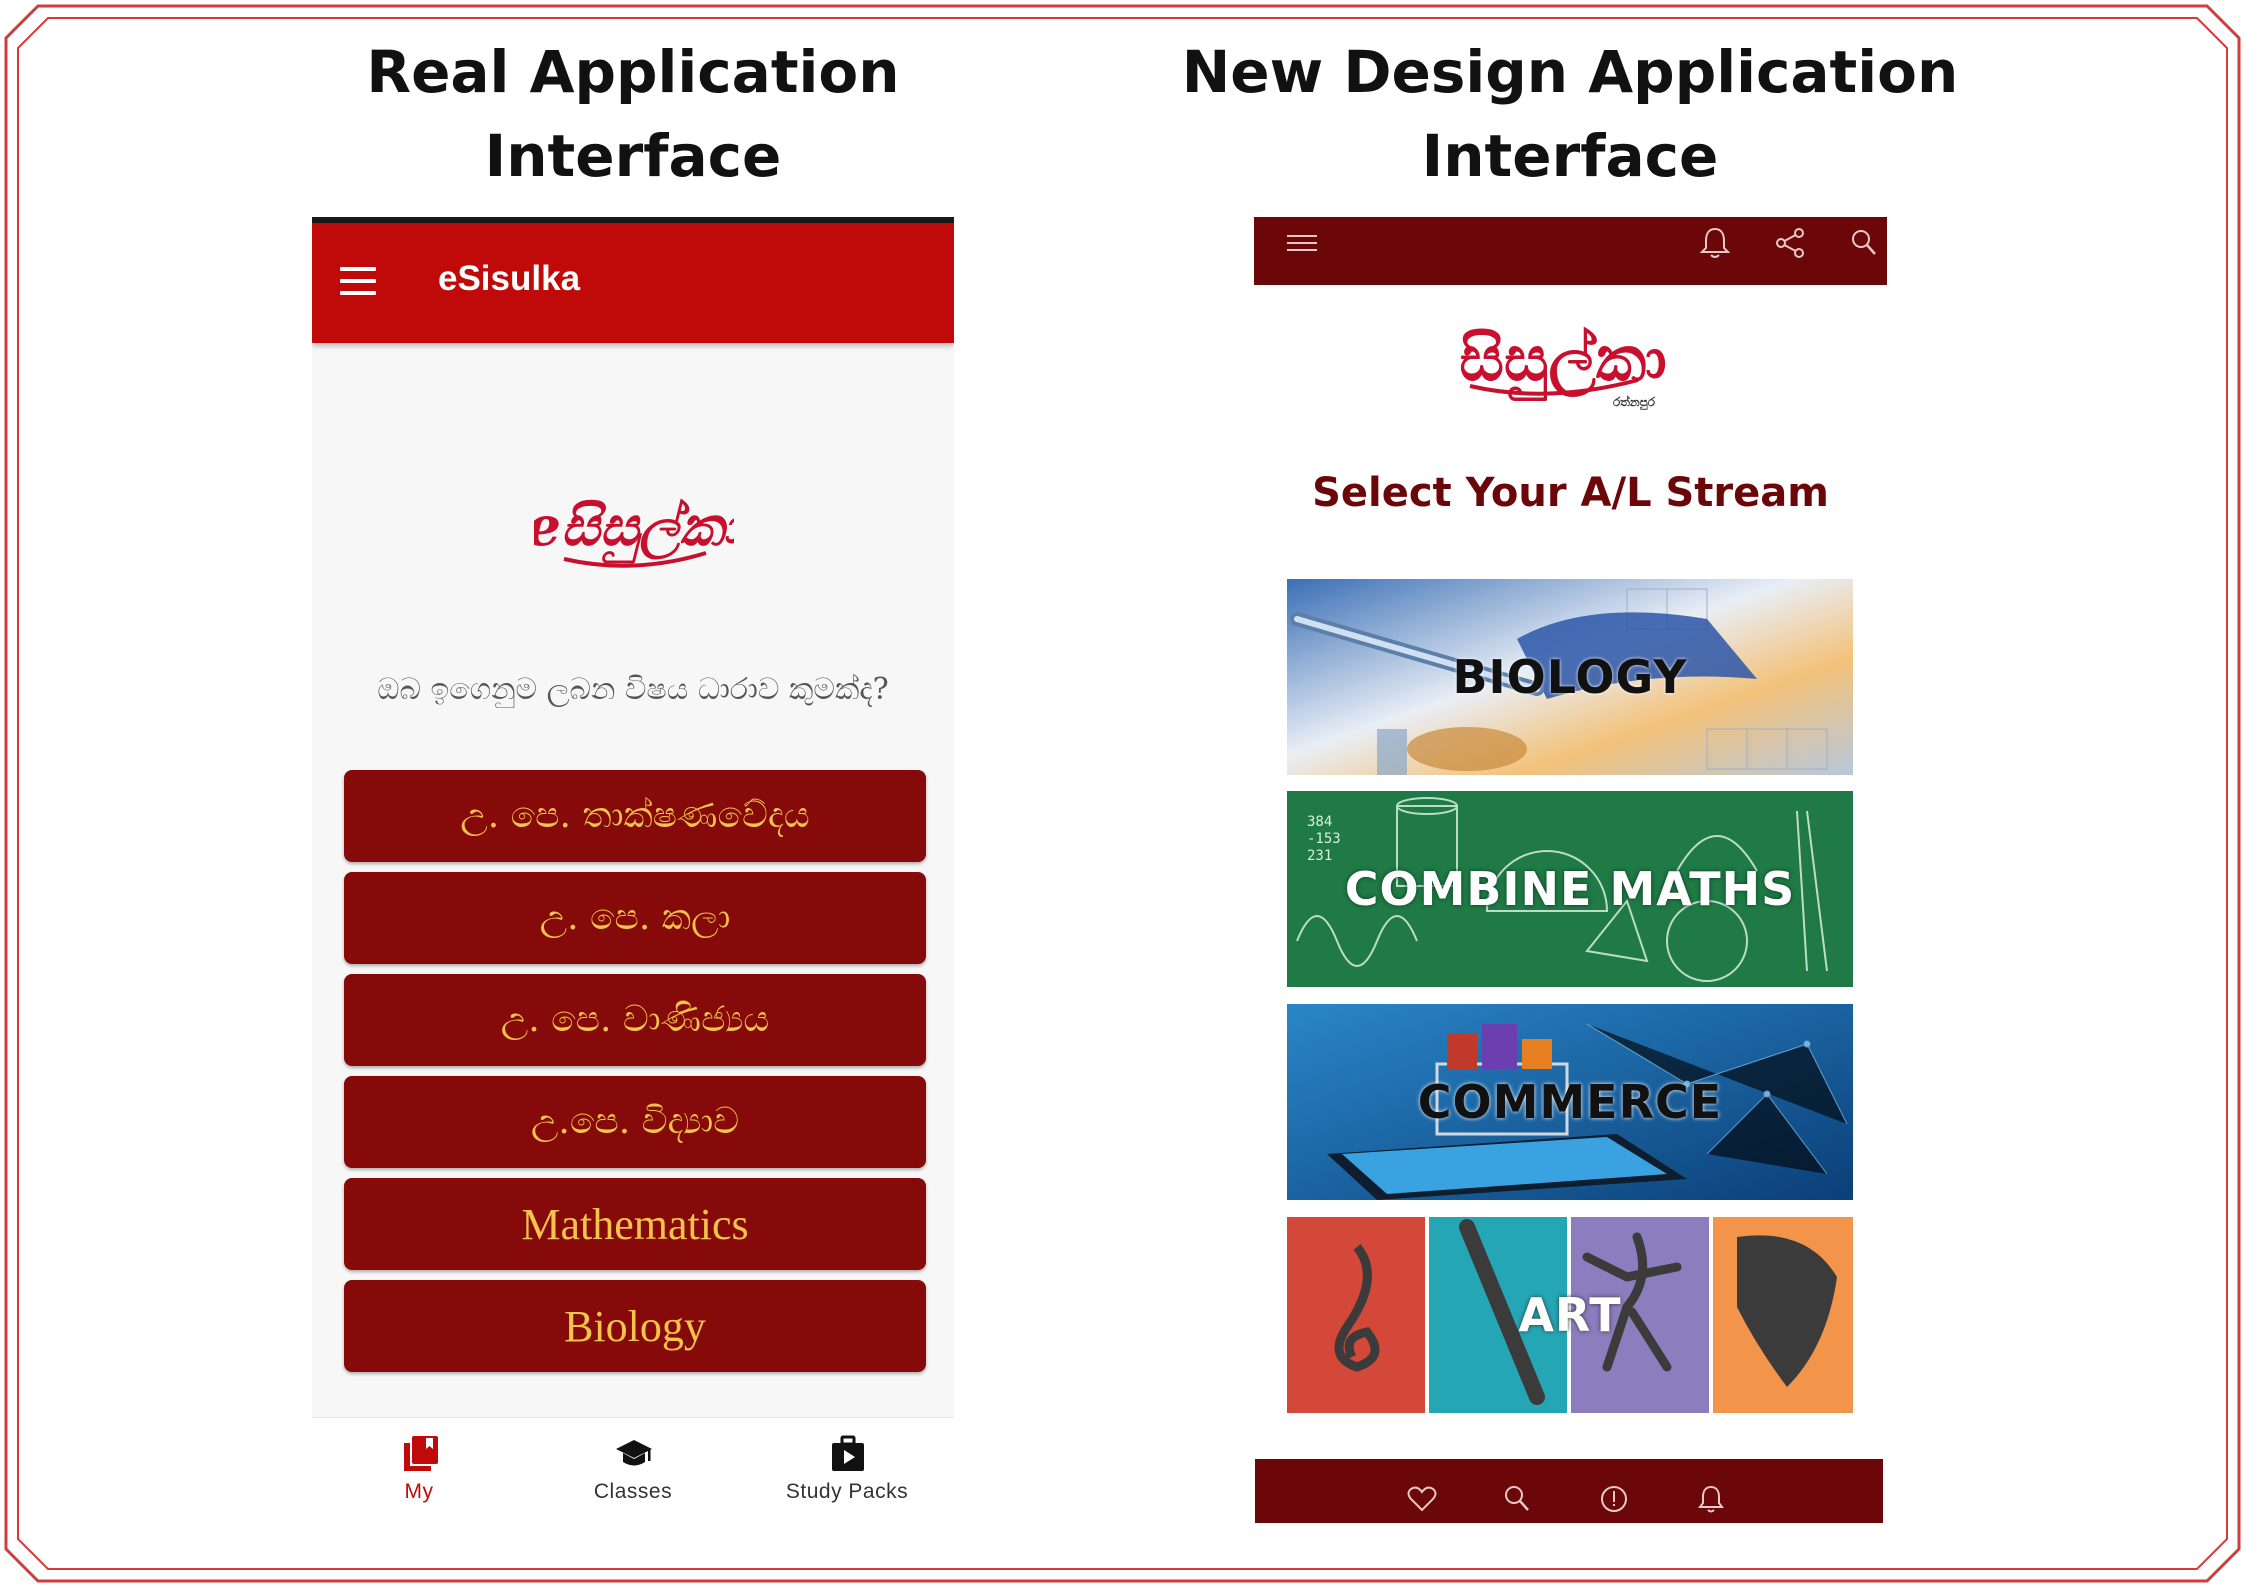  I want to click on video-briefcase-icon, so click(848, 1453).